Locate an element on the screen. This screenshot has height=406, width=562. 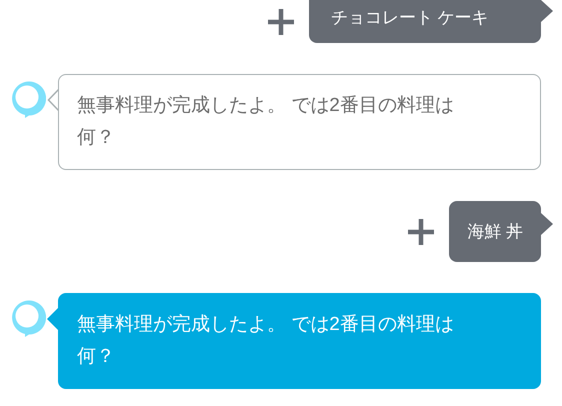
user-message: 海鮮 丼 is located at coordinates (495, 231).